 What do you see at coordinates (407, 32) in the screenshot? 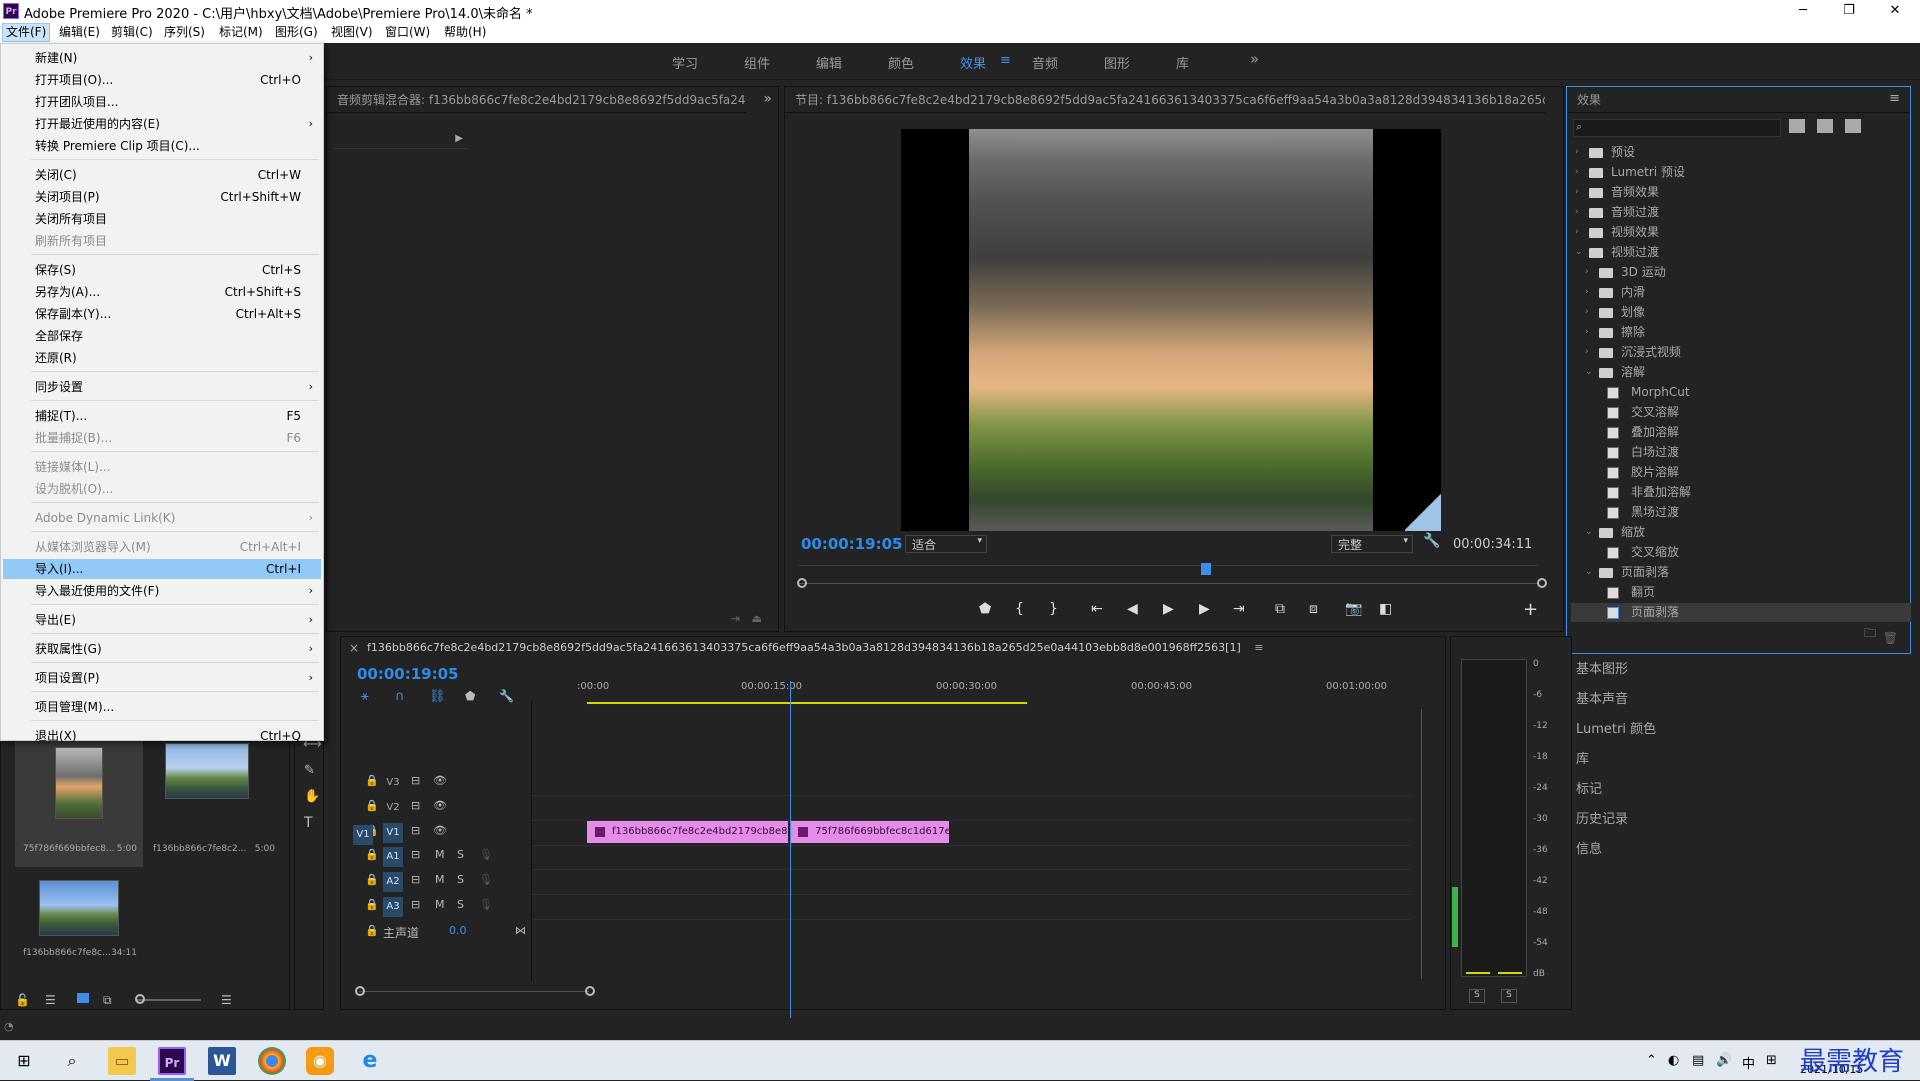
I see `menu-window: 窗口(W)` at bounding box center [407, 32].